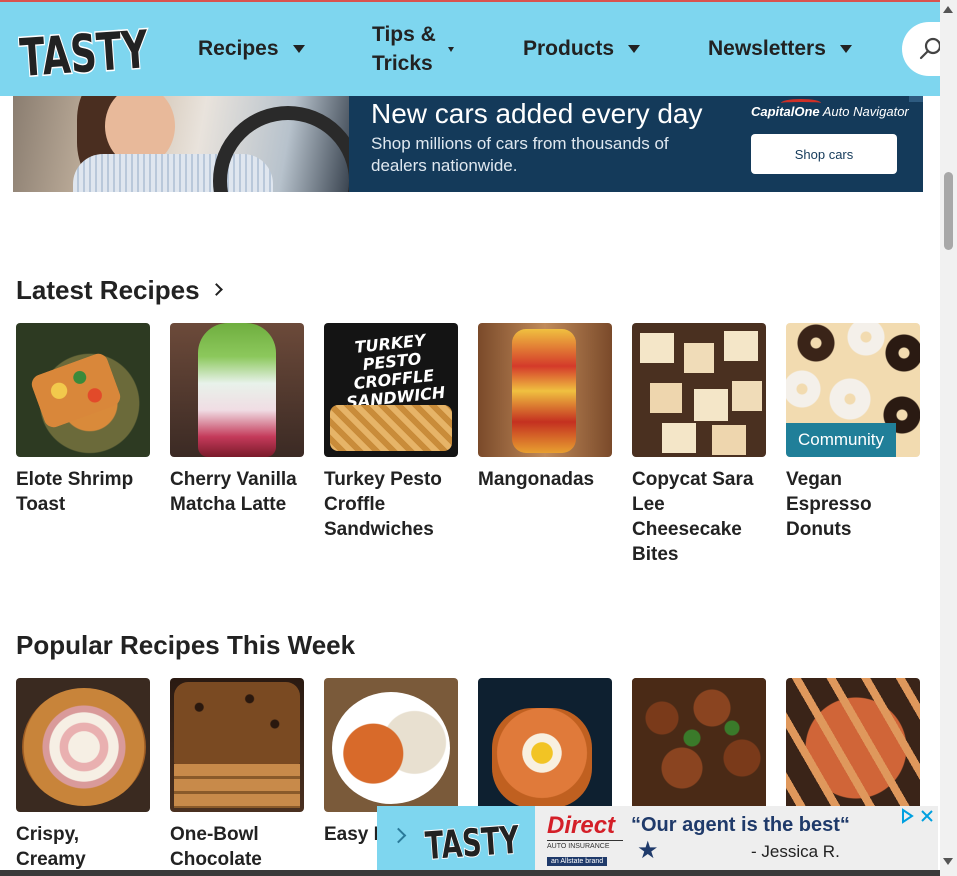  Describe the element at coordinates (795, 851) in the screenshot. I see `ad-author: - Jessica R.` at that location.